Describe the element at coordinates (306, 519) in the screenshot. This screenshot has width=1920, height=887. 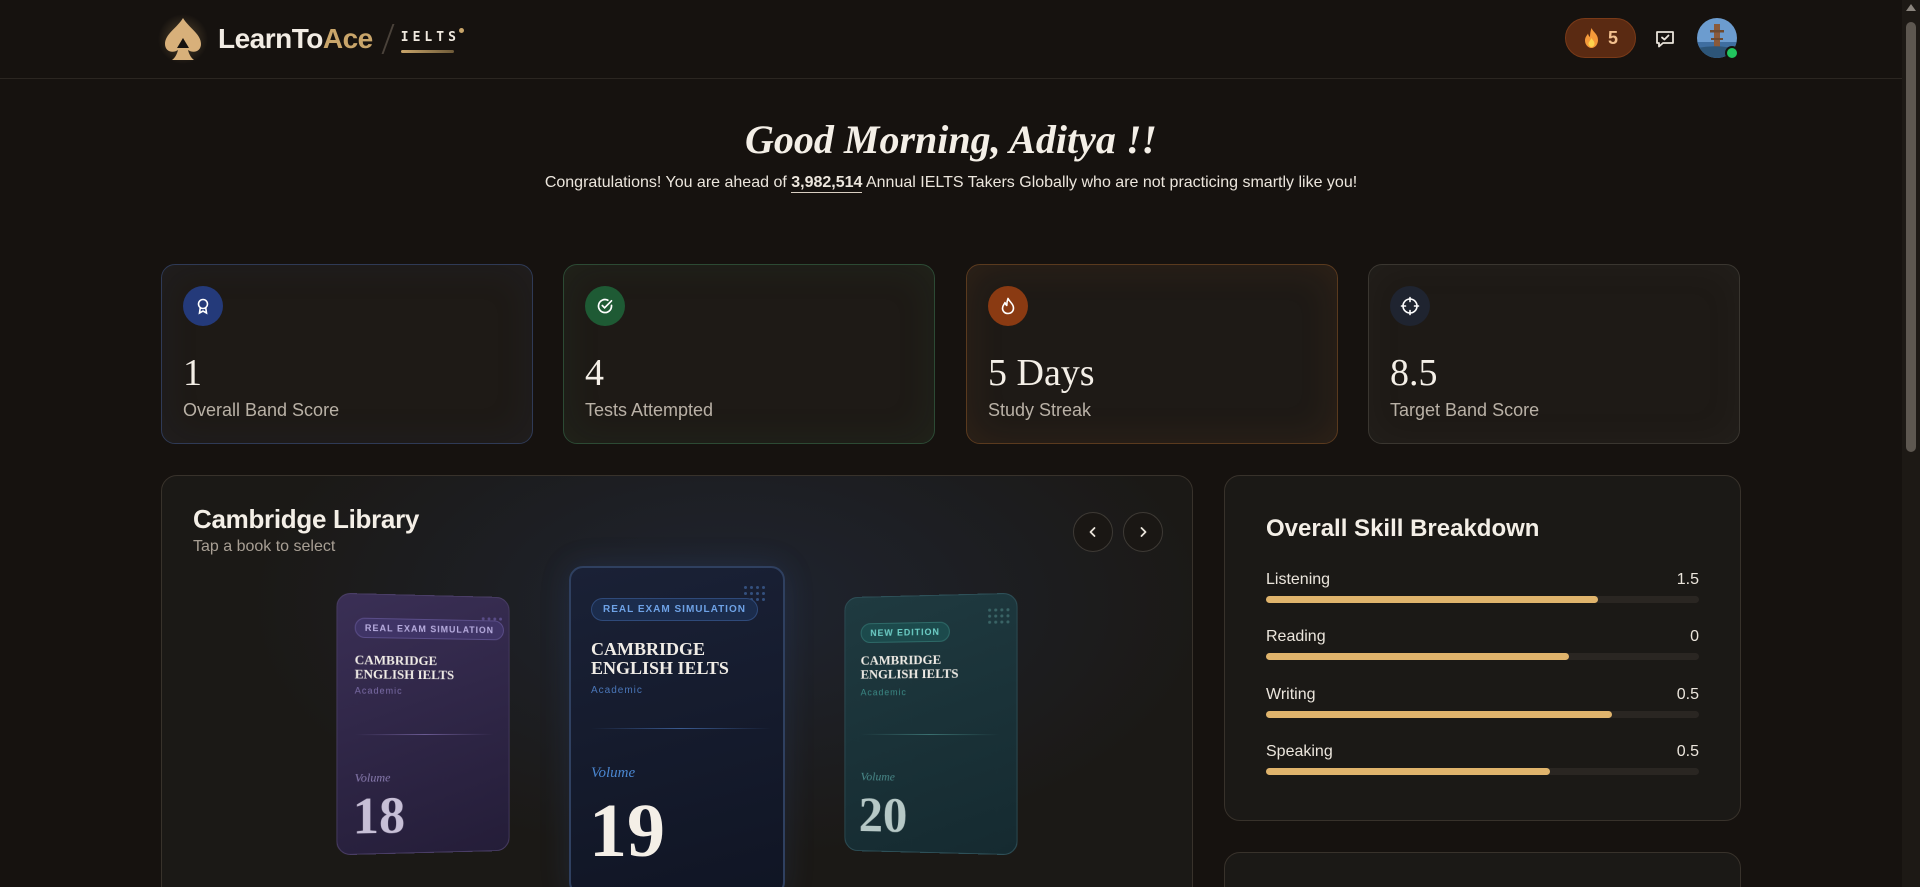
I see `library-title: Cambridge Library` at that location.